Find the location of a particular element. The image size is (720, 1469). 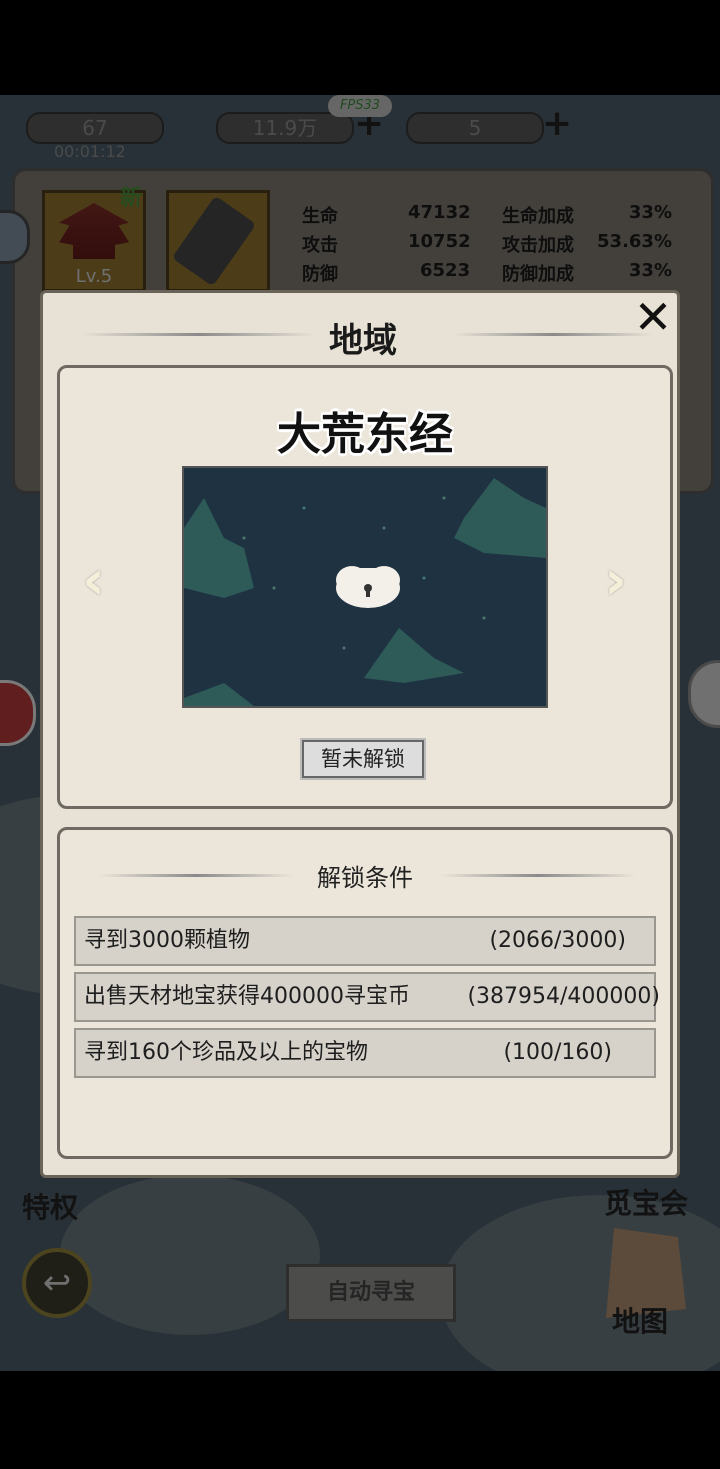

prev-arrow-icon: ‹ is located at coordinates (93, 580).